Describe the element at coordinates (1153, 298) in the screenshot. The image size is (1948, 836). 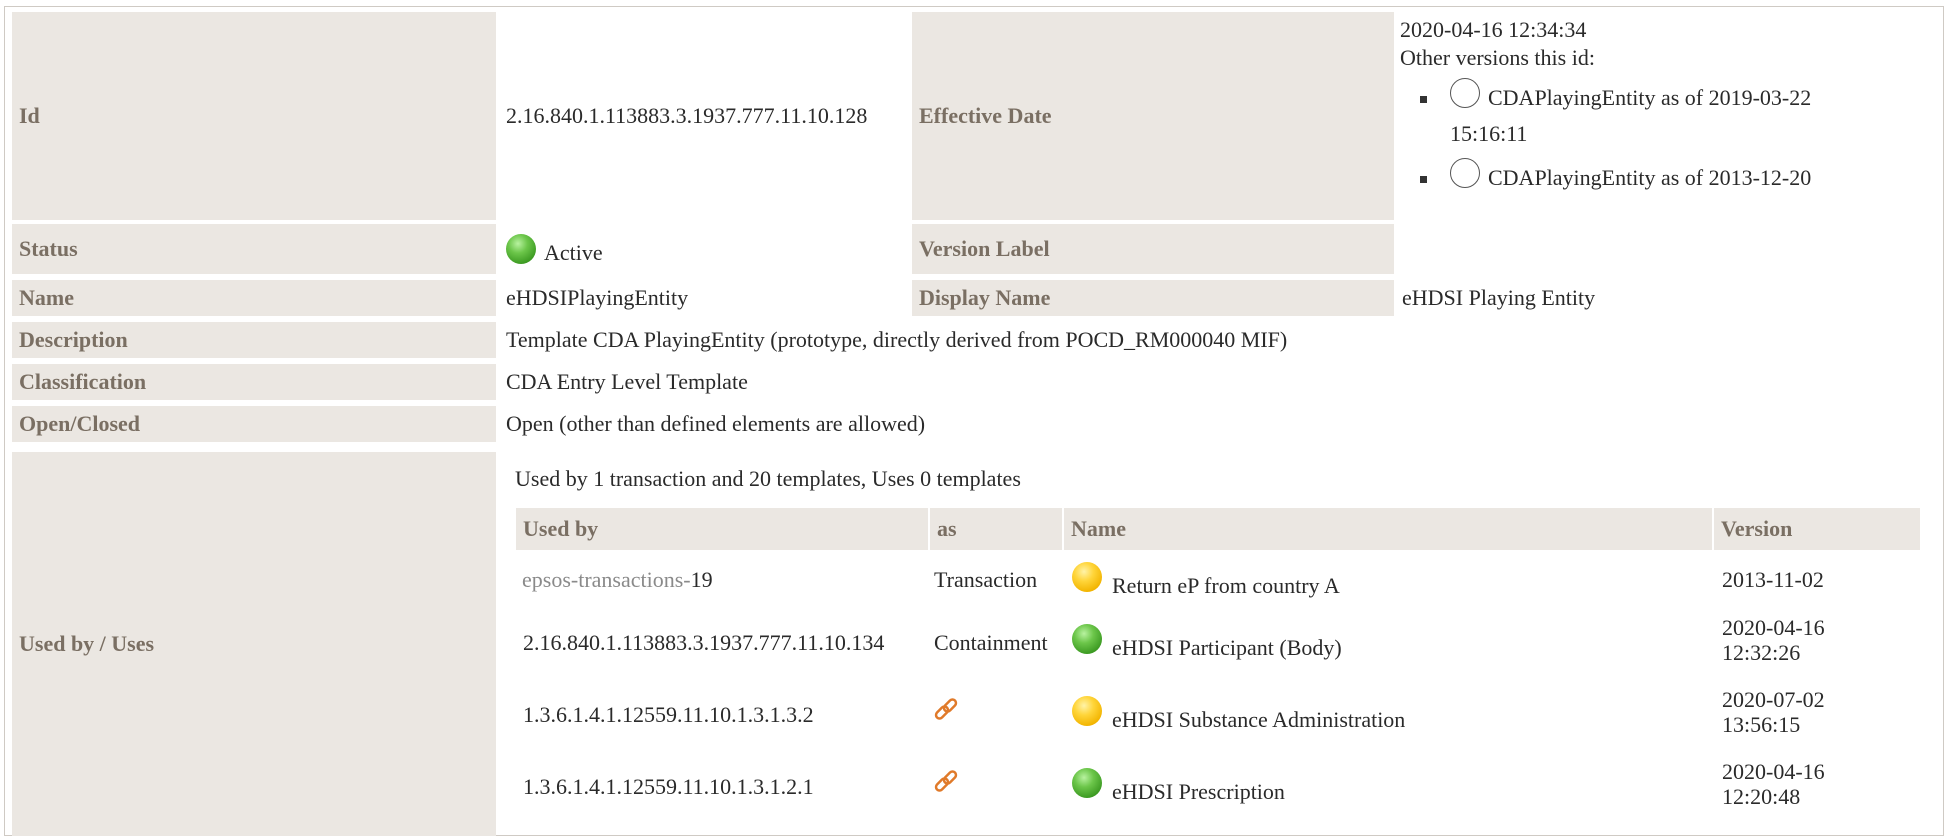
I see `display-name-label: Display Name` at that location.